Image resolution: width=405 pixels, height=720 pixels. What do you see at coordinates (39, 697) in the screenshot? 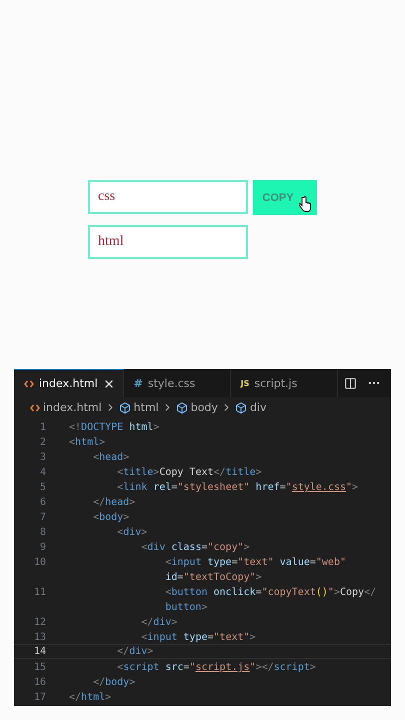
I see `line-number: 17` at bounding box center [39, 697].